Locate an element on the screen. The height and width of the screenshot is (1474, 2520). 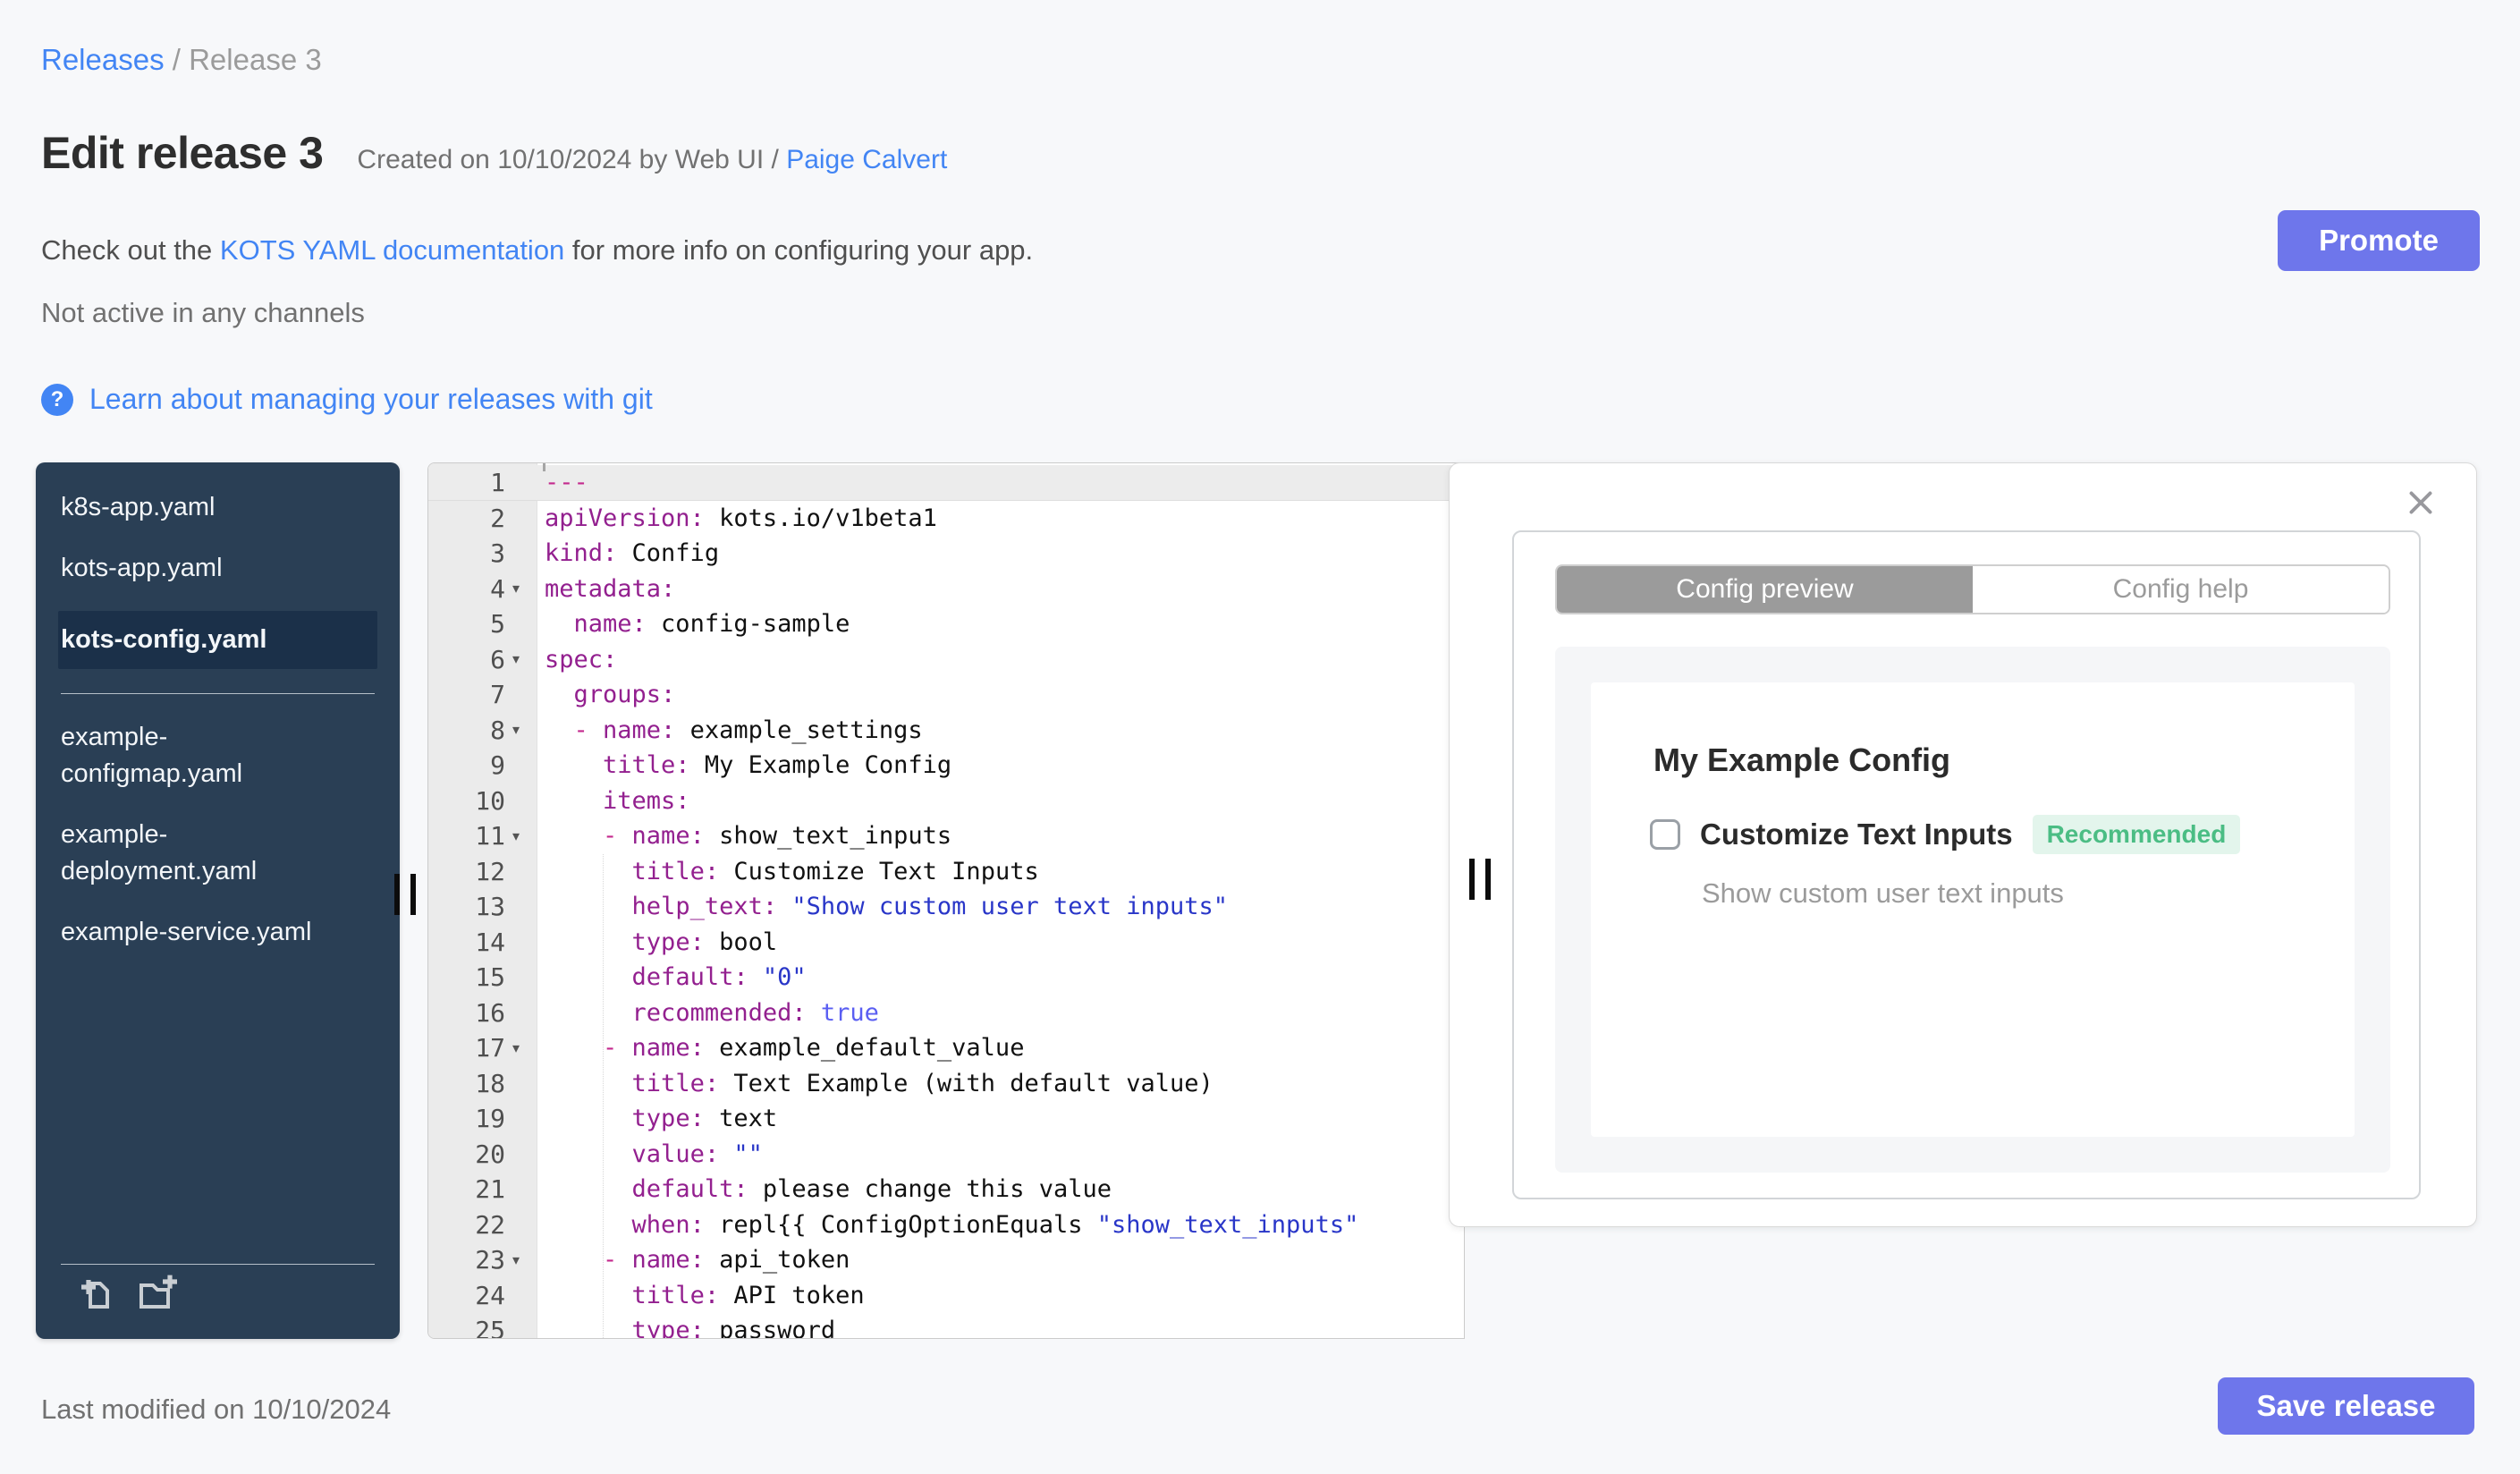
line-number: 10 is located at coordinates (490, 800).